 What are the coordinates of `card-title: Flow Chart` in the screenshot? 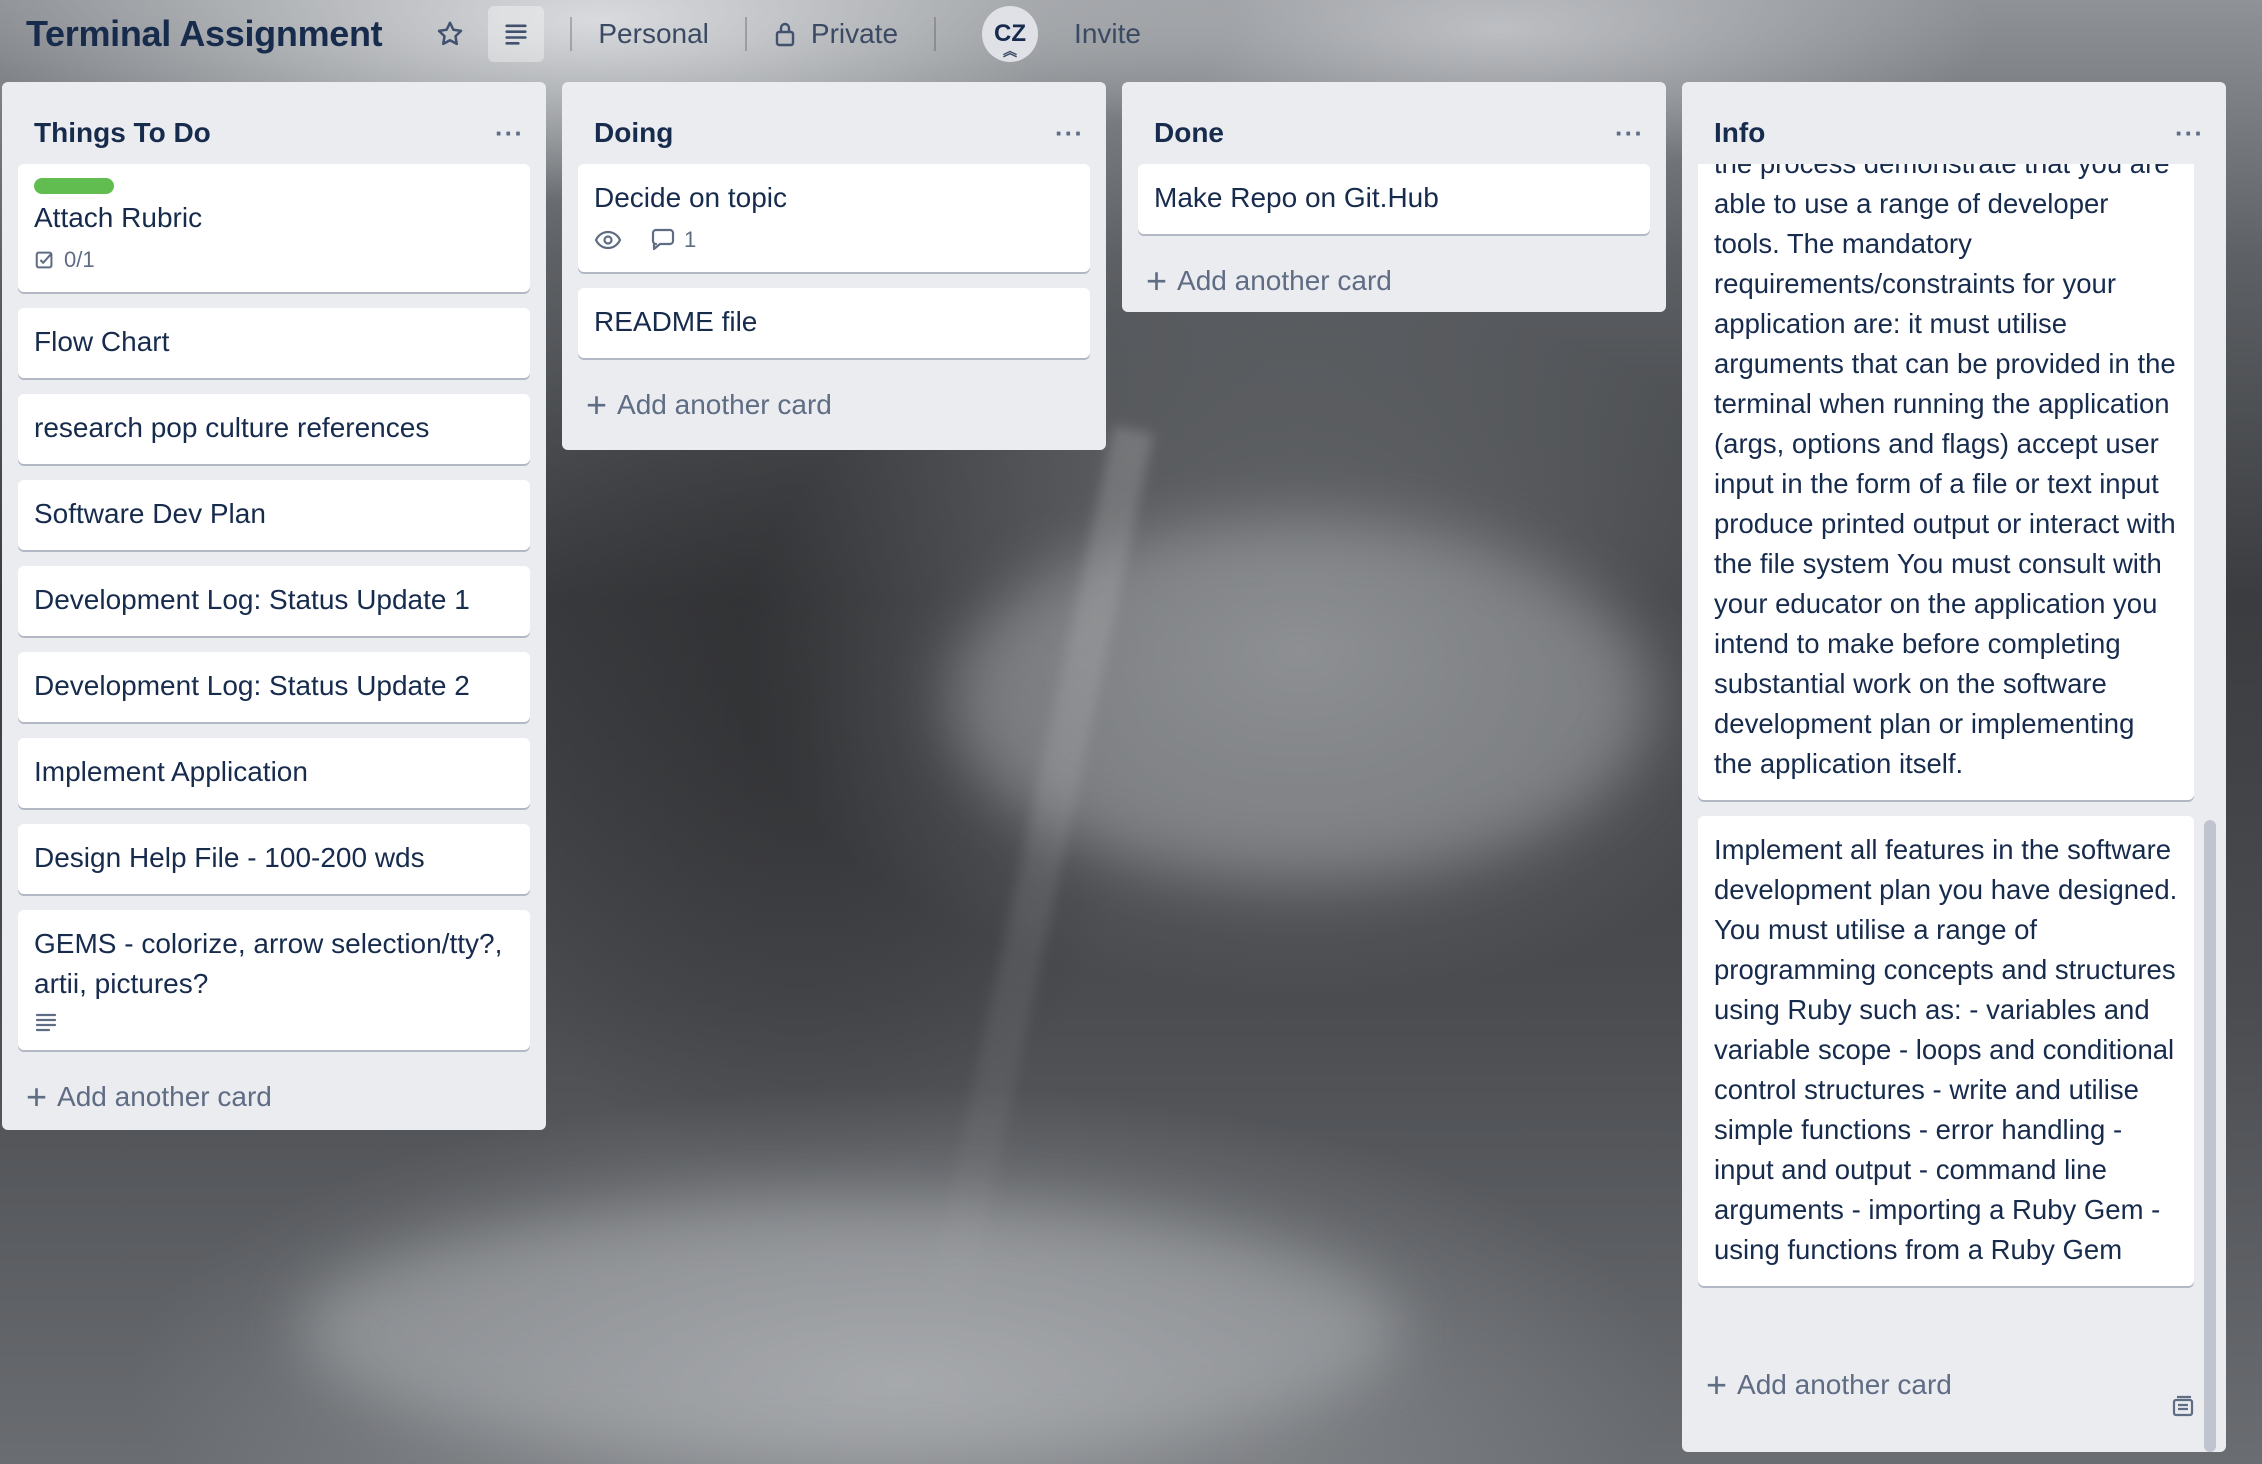 It's located at (102, 341).